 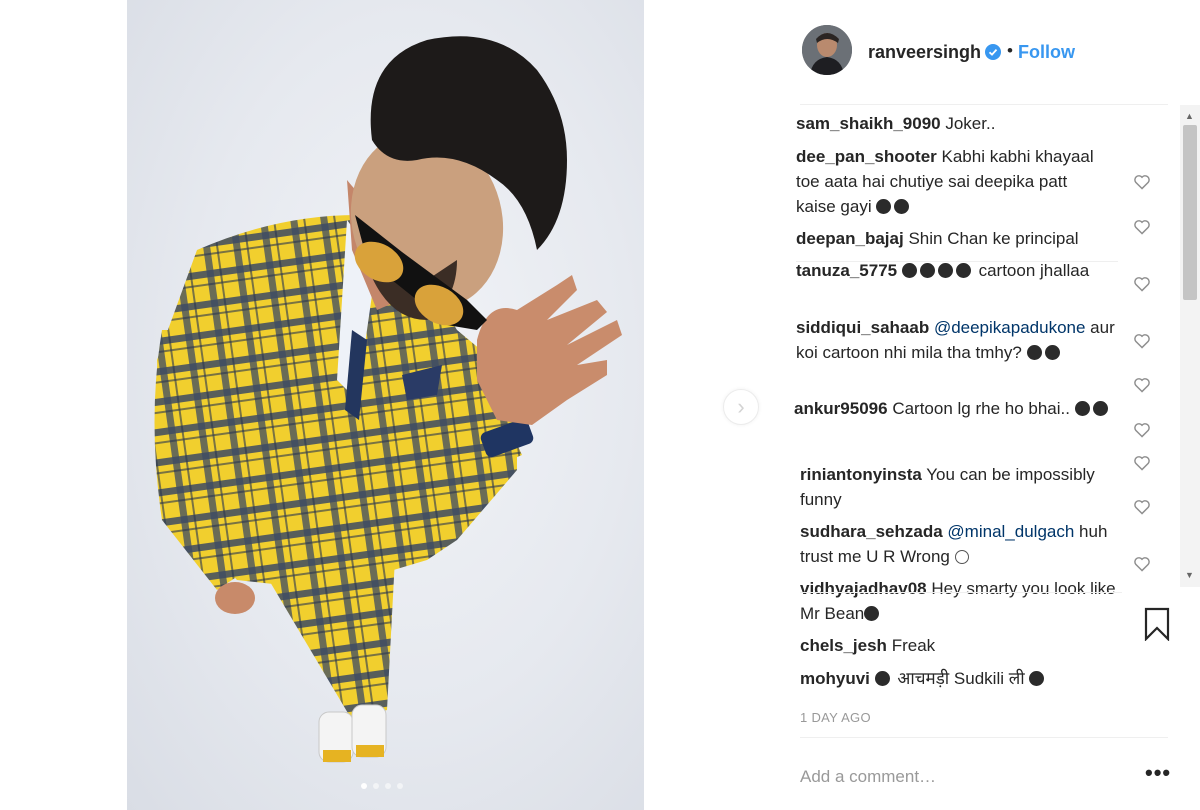 What do you see at coordinates (1010, 531) in the screenshot?
I see `comment-mention: @minal_dulgach` at bounding box center [1010, 531].